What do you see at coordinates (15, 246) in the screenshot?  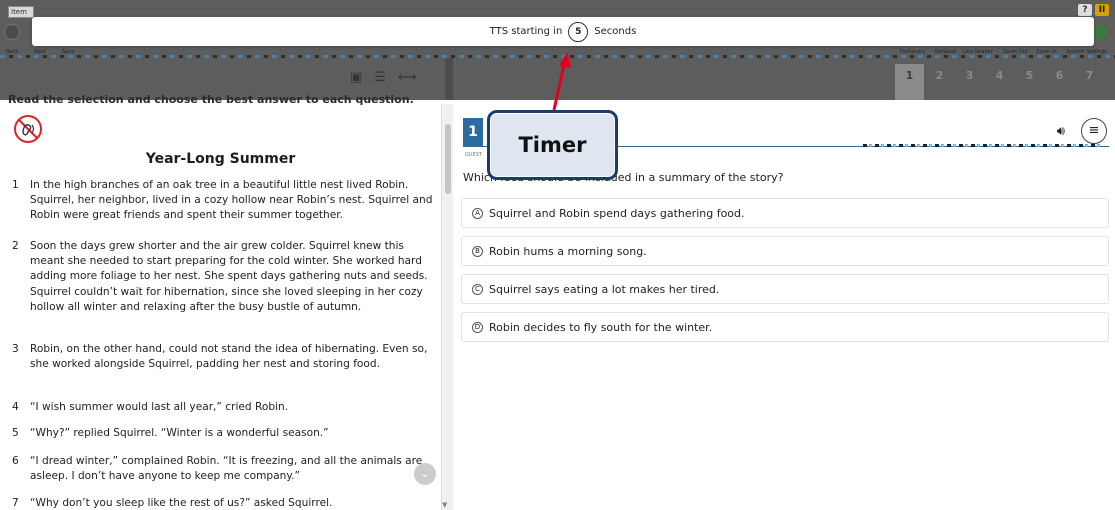 I see `paragraph-number: 2` at bounding box center [15, 246].